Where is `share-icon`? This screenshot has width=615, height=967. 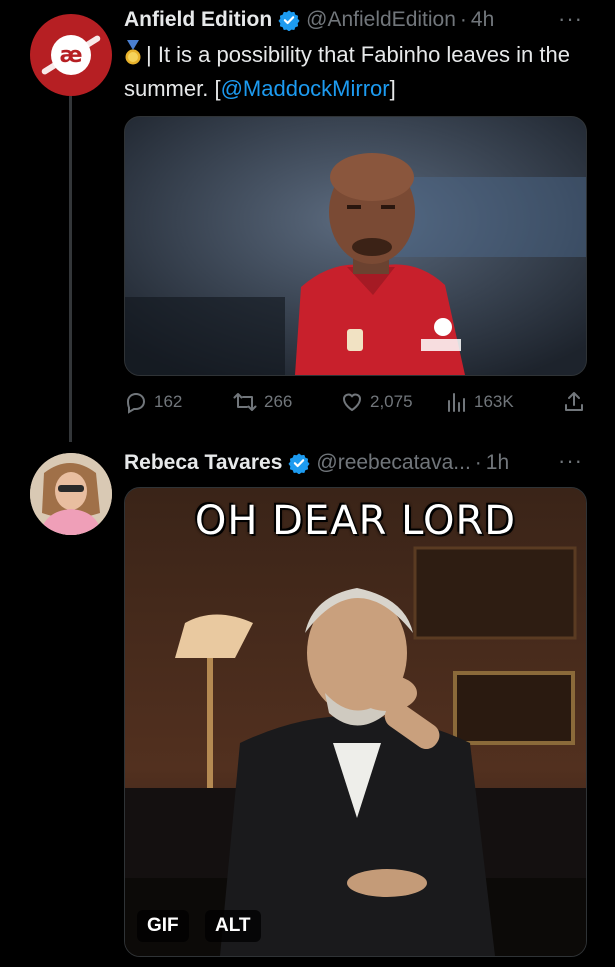
share-icon is located at coordinates (574, 401).